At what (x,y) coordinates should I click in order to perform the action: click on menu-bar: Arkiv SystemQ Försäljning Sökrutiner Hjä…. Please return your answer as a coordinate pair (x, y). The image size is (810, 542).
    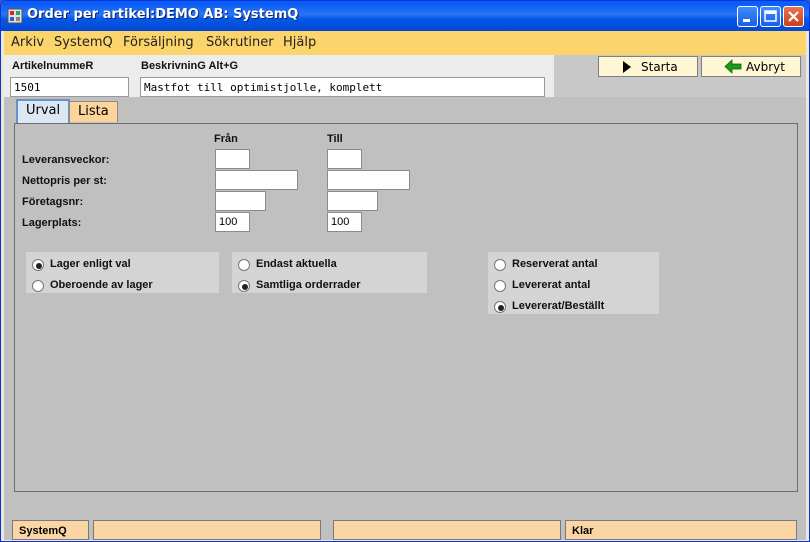
    Looking at the image, I should click on (405, 43).